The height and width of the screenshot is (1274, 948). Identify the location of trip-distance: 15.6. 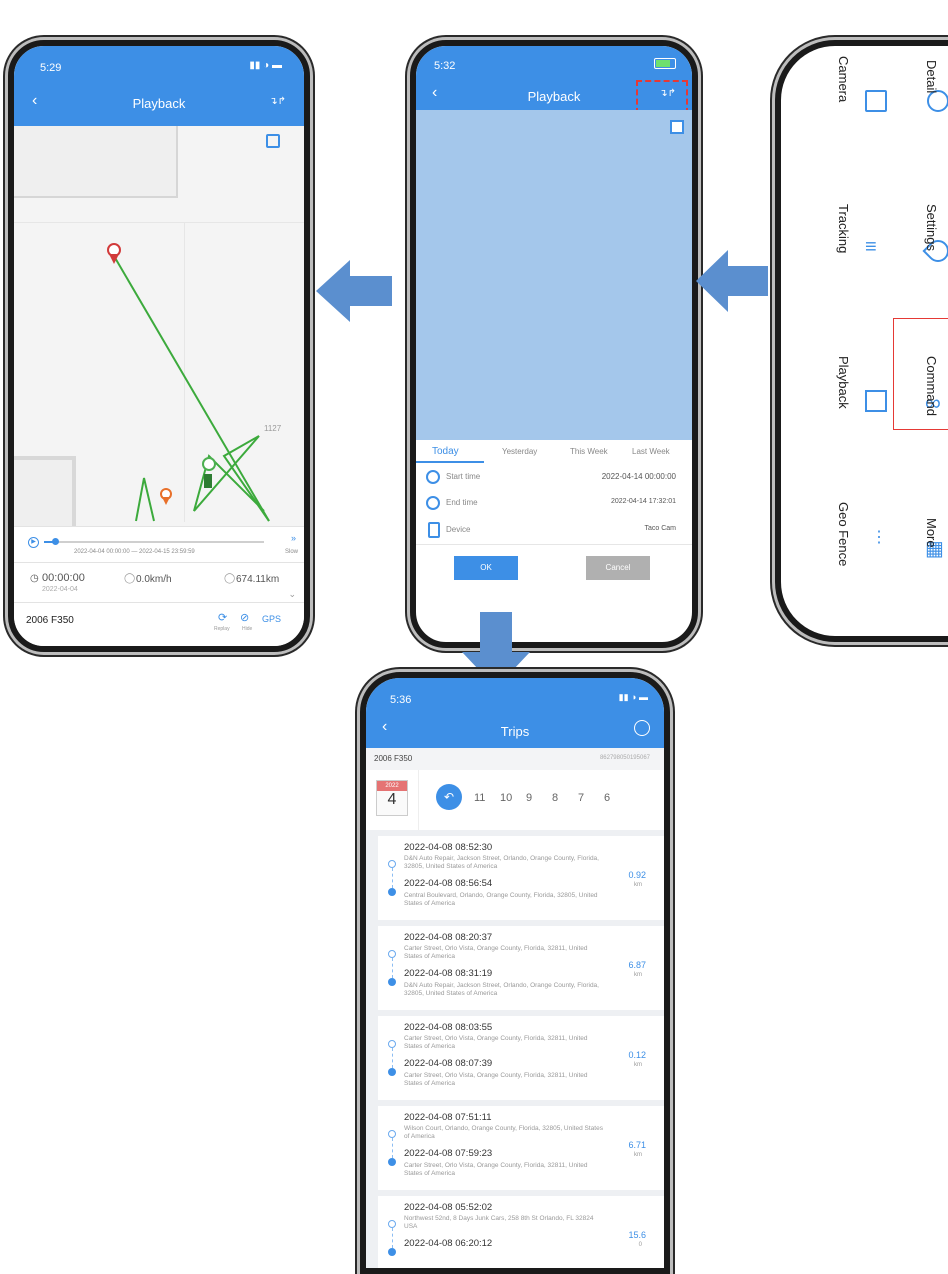
(637, 1235).